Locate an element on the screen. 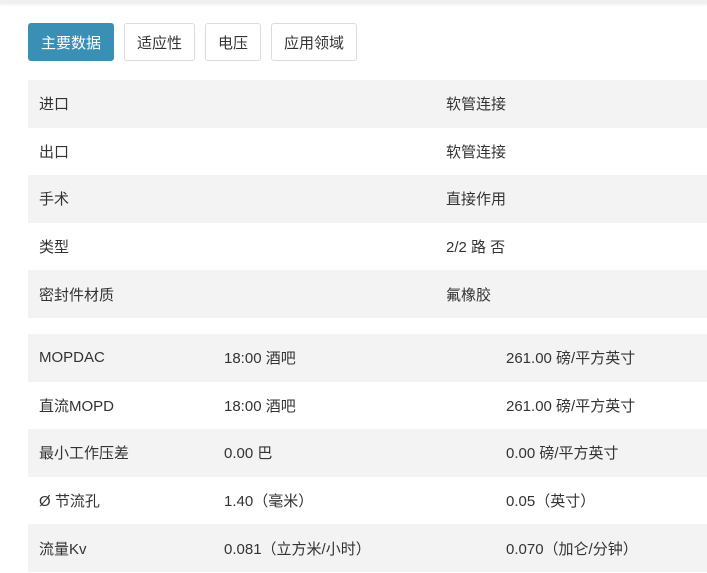  table-row: 手术 直接作用 is located at coordinates (367, 199).